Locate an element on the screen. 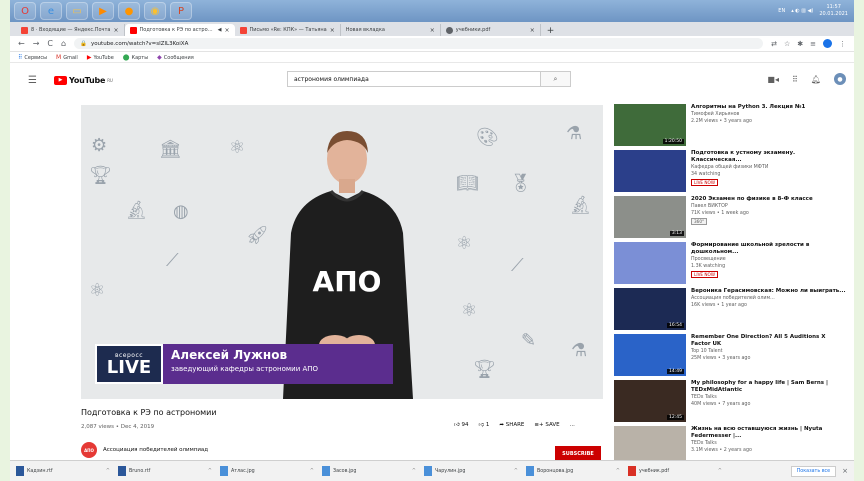 This screenshot has height=481, width=864. recommended-title: Алгоритмы на Python 3. Лекция №1 is located at coordinates (768, 107).